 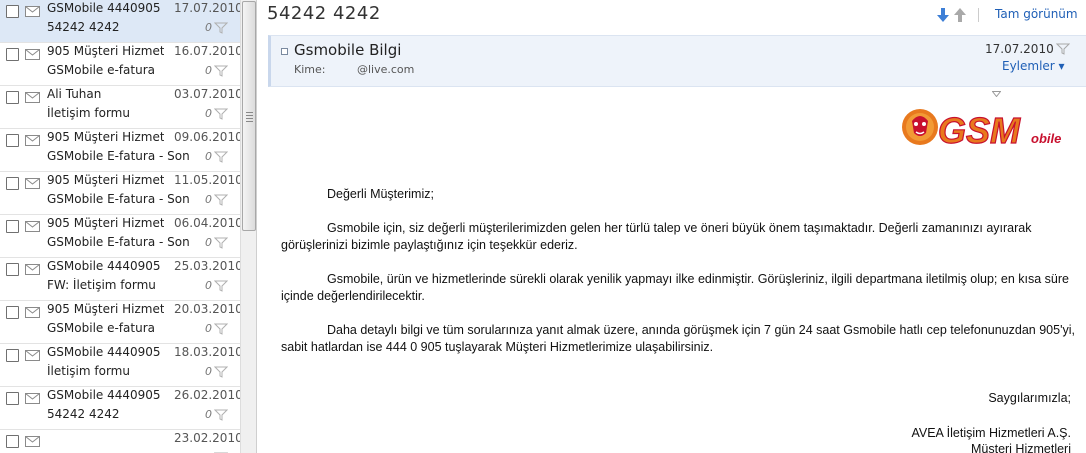 What do you see at coordinates (207, 51) in the screenshot?
I see `message-date: 16.07.2010` at bounding box center [207, 51].